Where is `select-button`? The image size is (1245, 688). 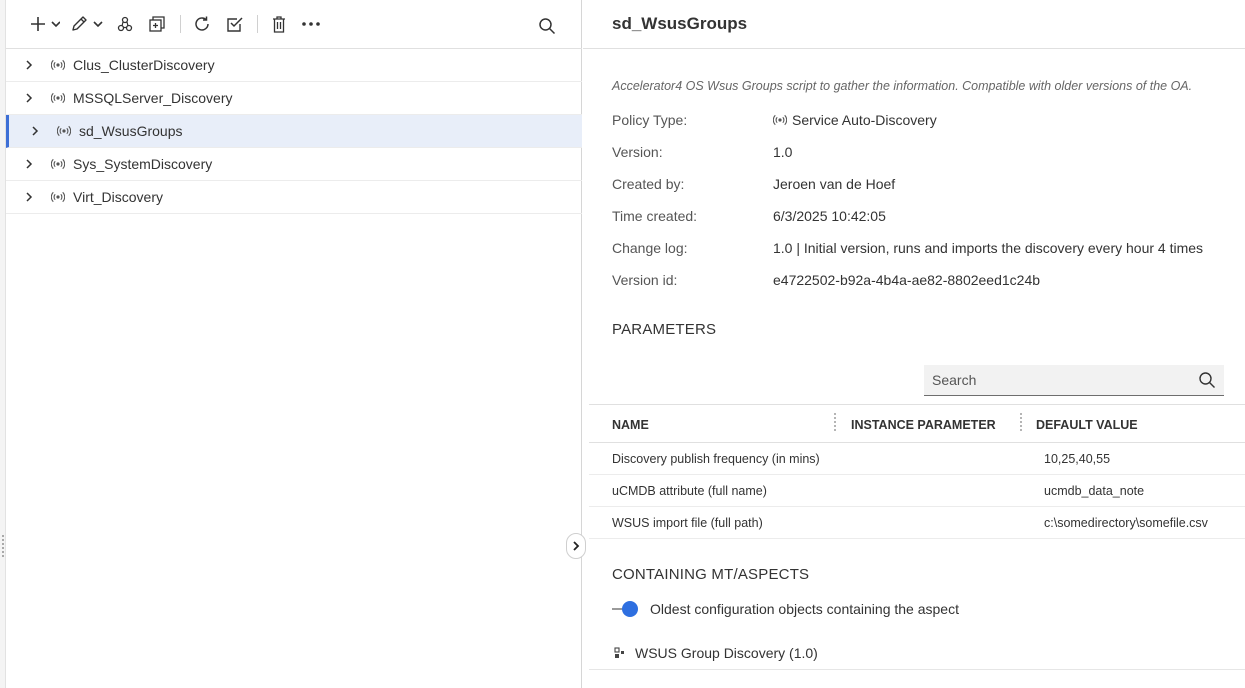 select-button is located at coordinates (234, 24).